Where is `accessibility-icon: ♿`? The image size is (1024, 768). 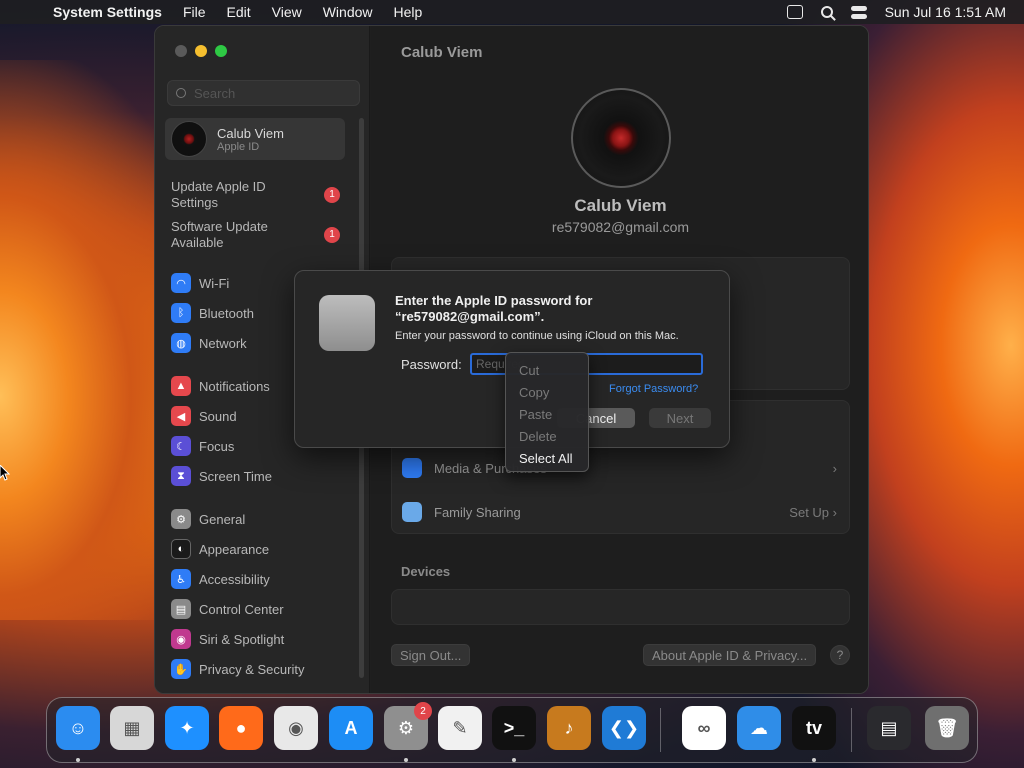 accessibility-icon: ♿ is located at coordinates (181, 579).